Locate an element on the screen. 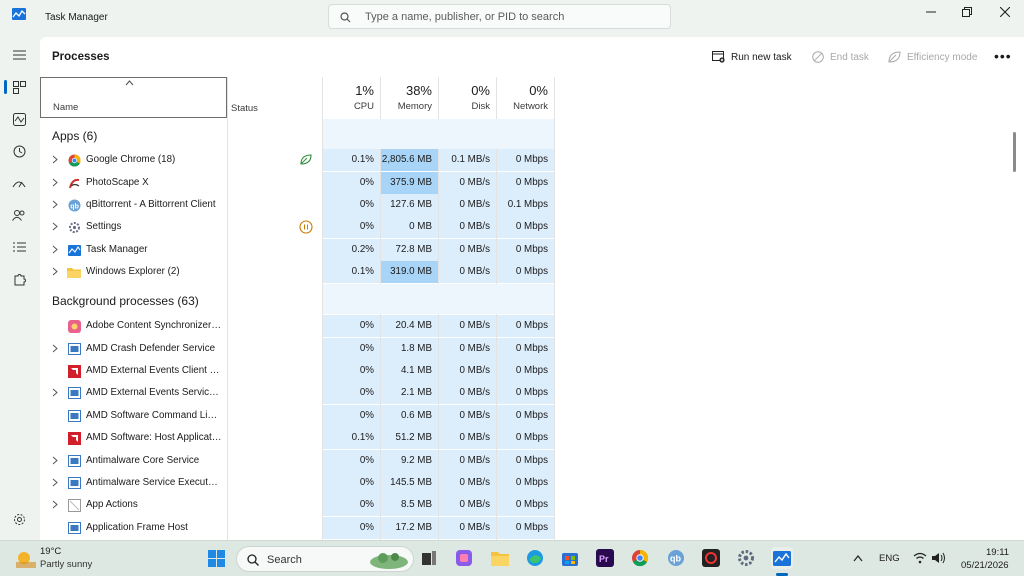  copilot-button is located at coordinates (464, 558).